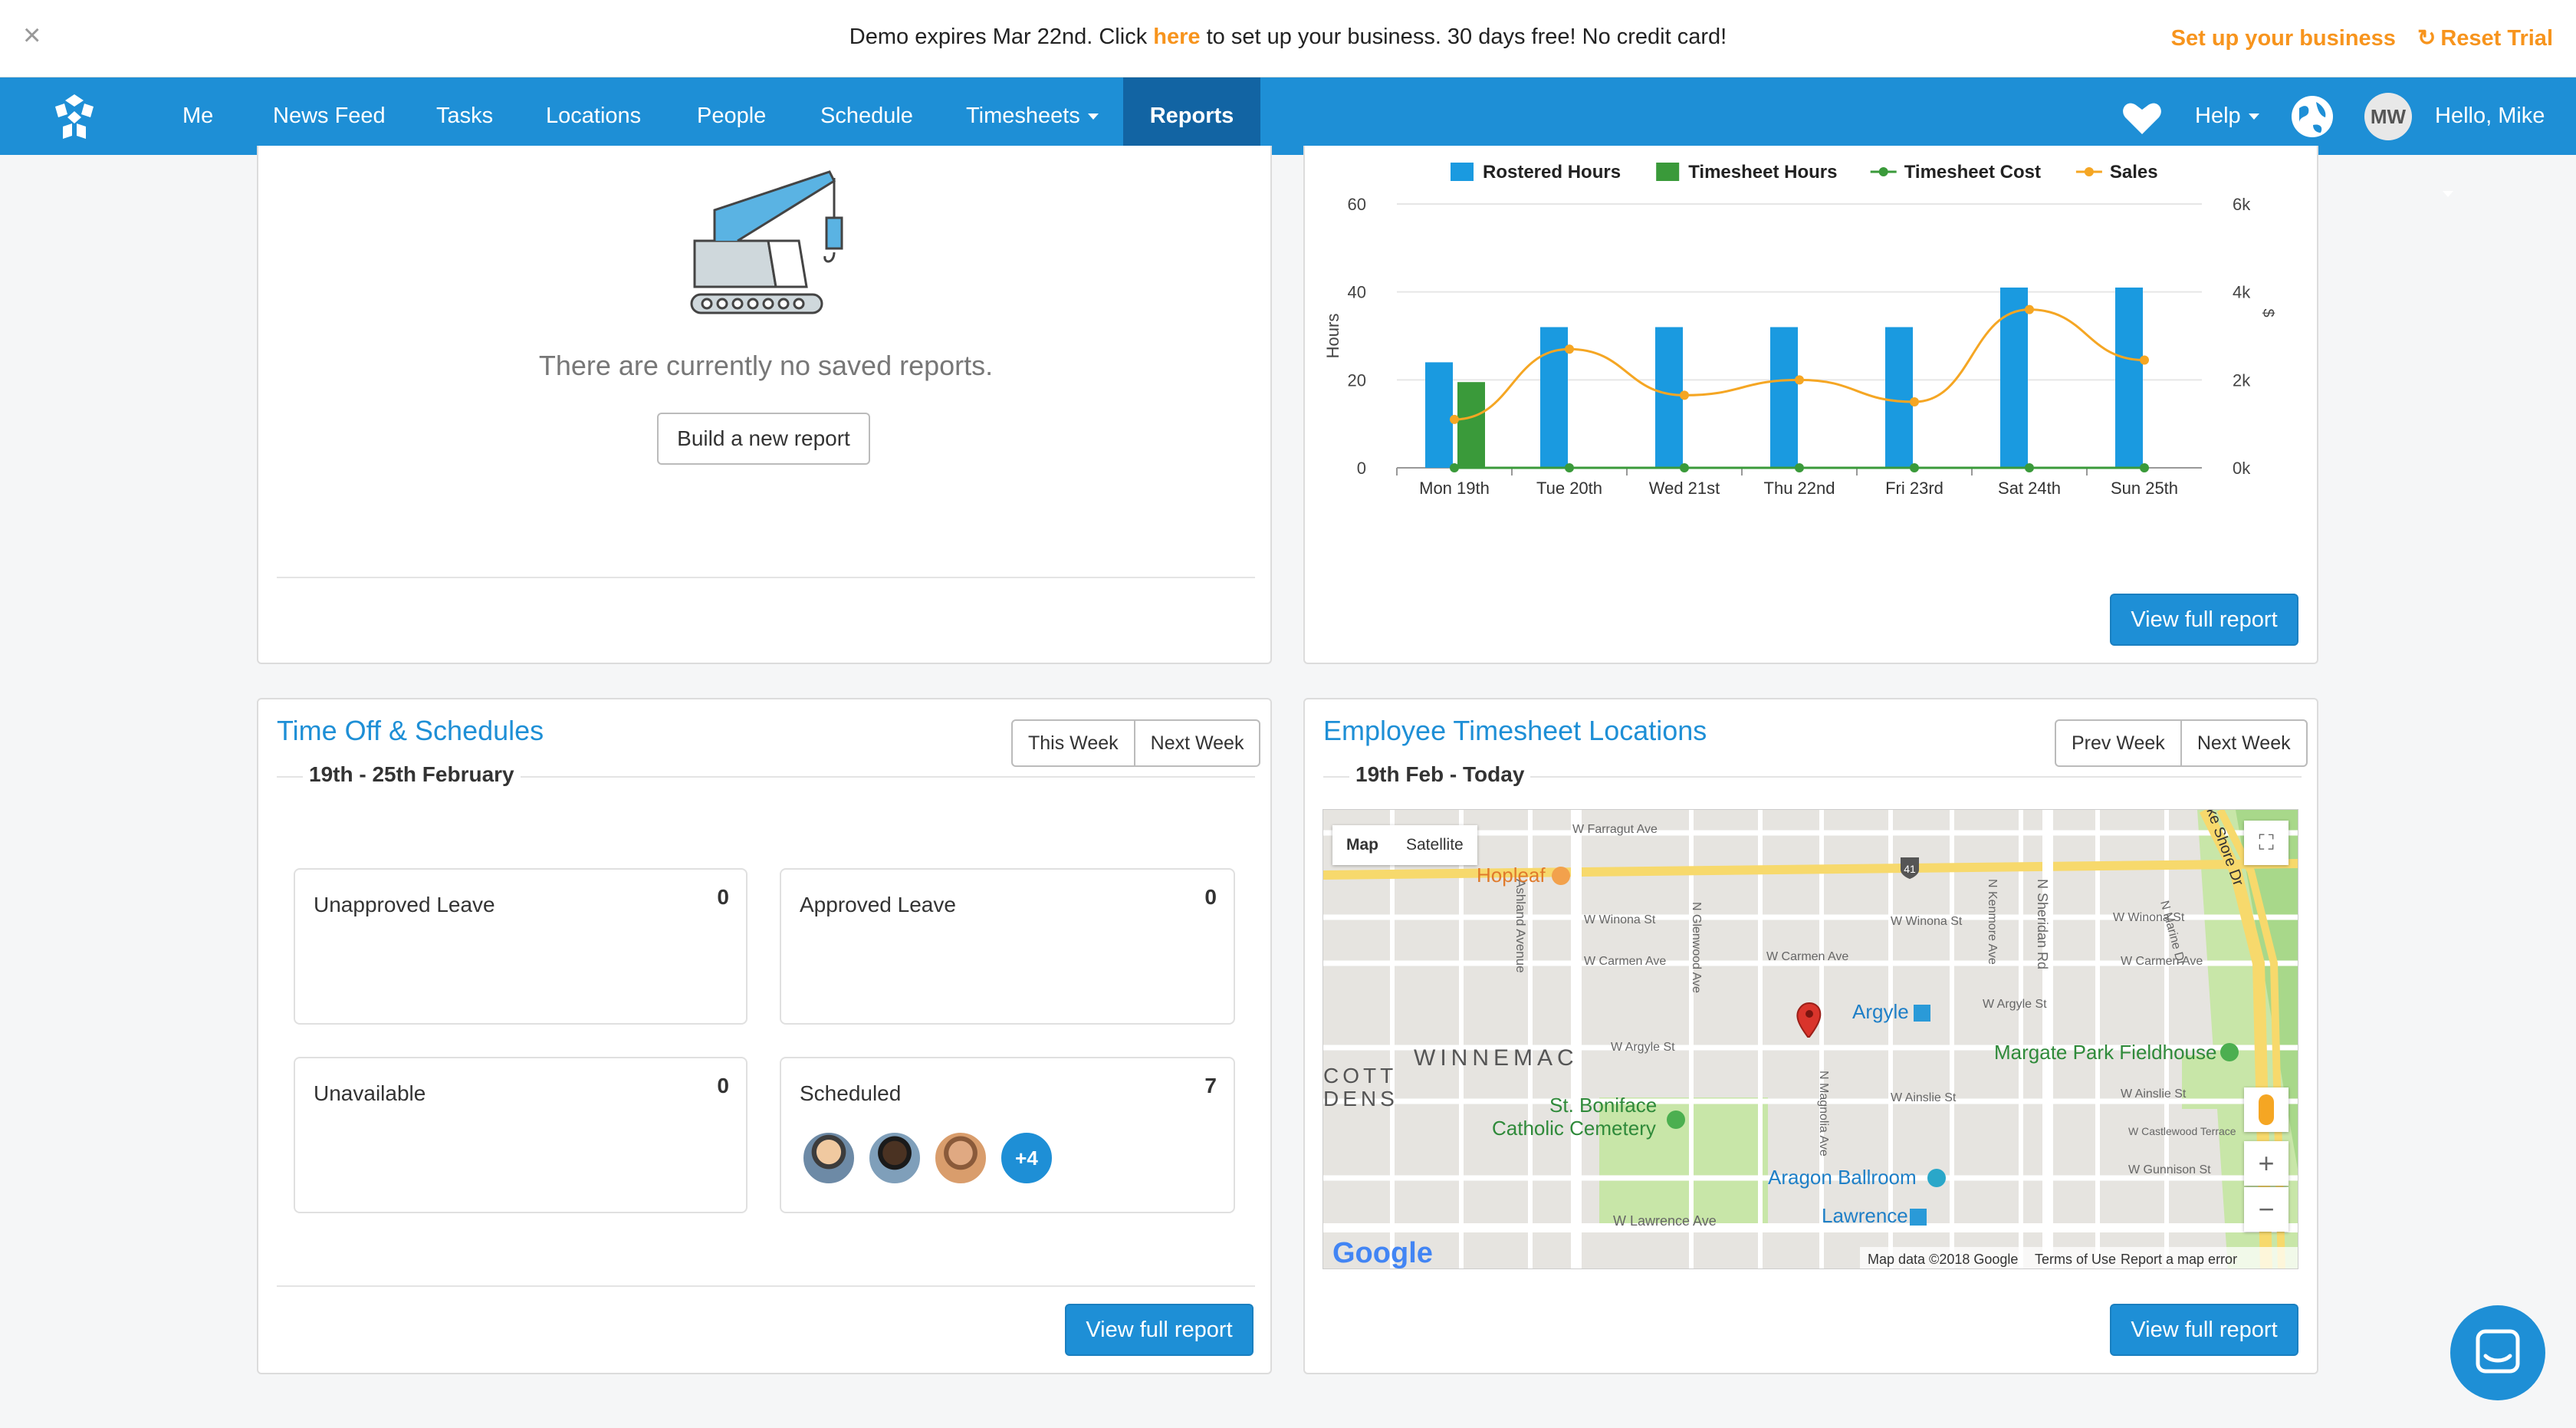 This screenshot has height=1428, width=2576. Describe the element at coordinates (1192, 116) in the screenshot. I see `nav-reports: Reports` at that location.